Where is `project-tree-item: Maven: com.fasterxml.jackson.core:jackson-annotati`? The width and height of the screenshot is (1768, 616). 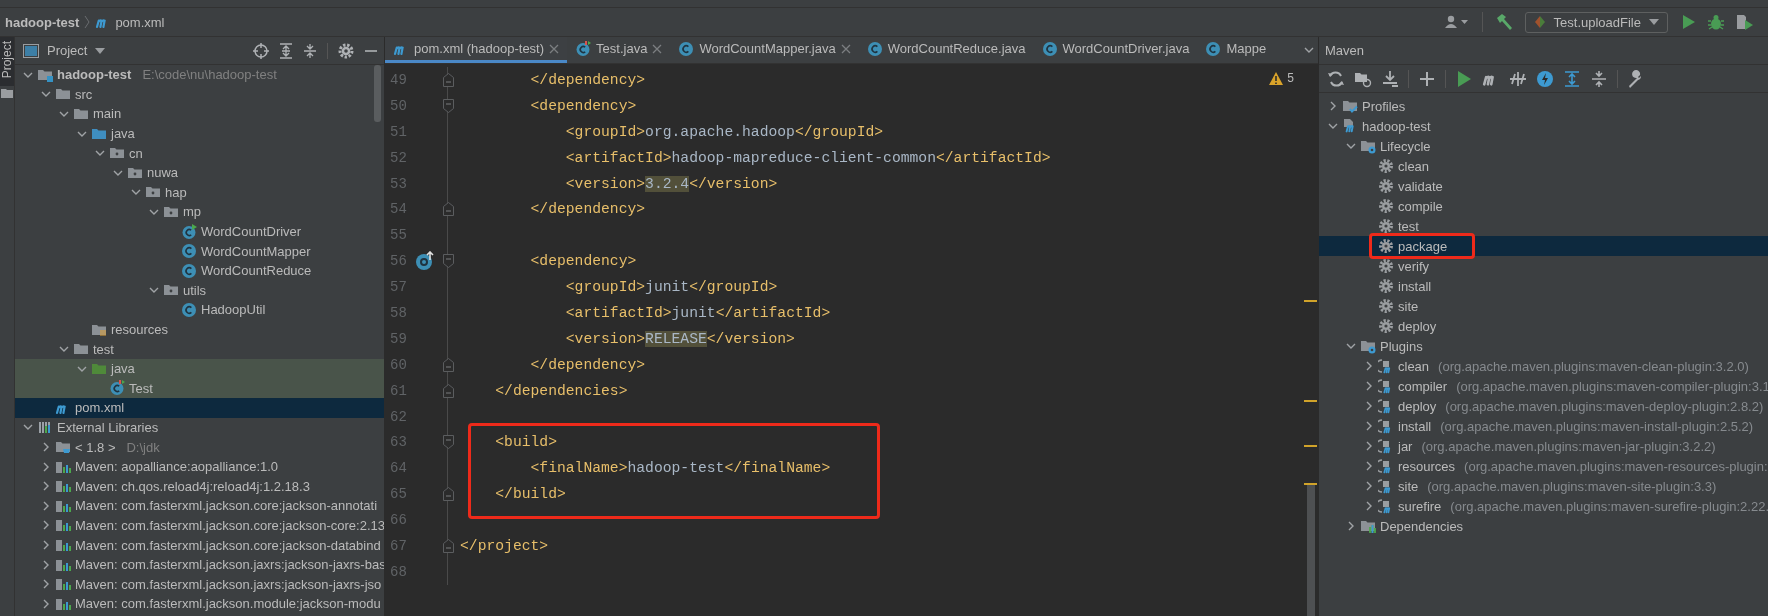 project-tree-item: Maven: com.fasterxml.jackson.core:jackson-annotati is located at coordinates (199, 506).